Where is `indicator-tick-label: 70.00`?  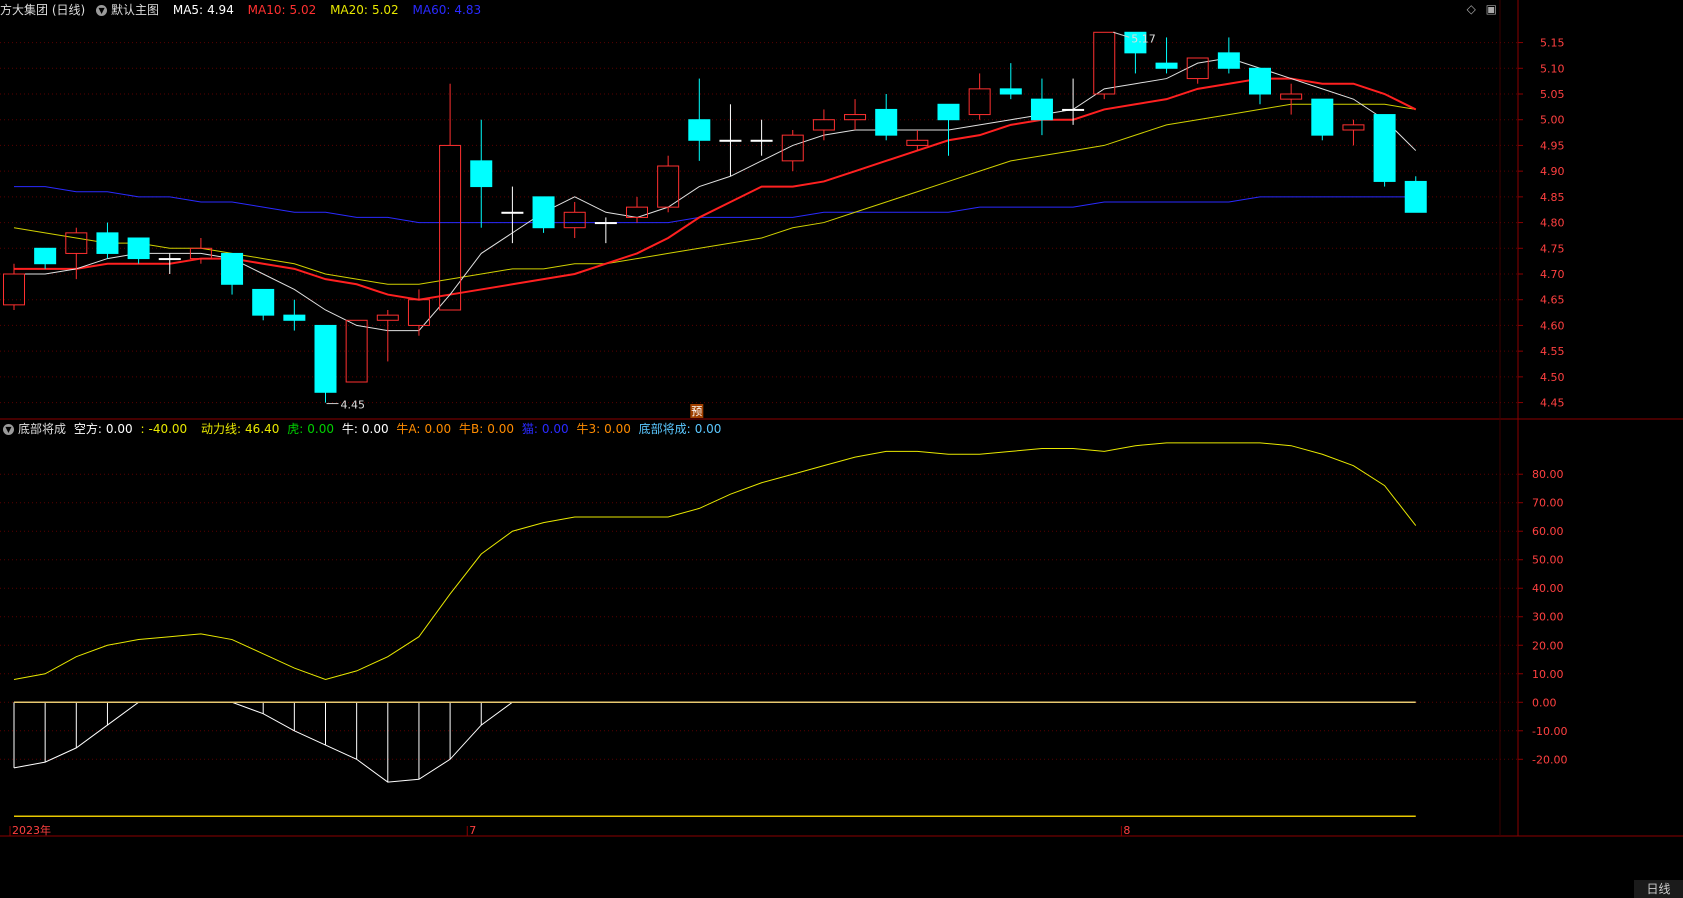
indicator-tick-label: 70.00 is located at coordinates (1548, 503).